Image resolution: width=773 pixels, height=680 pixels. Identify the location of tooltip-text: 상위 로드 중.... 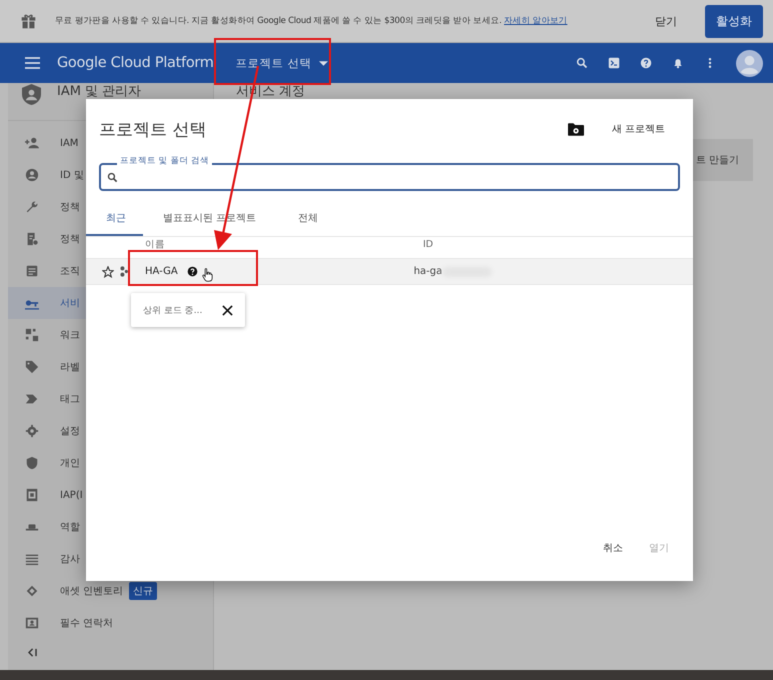
(173, 310).